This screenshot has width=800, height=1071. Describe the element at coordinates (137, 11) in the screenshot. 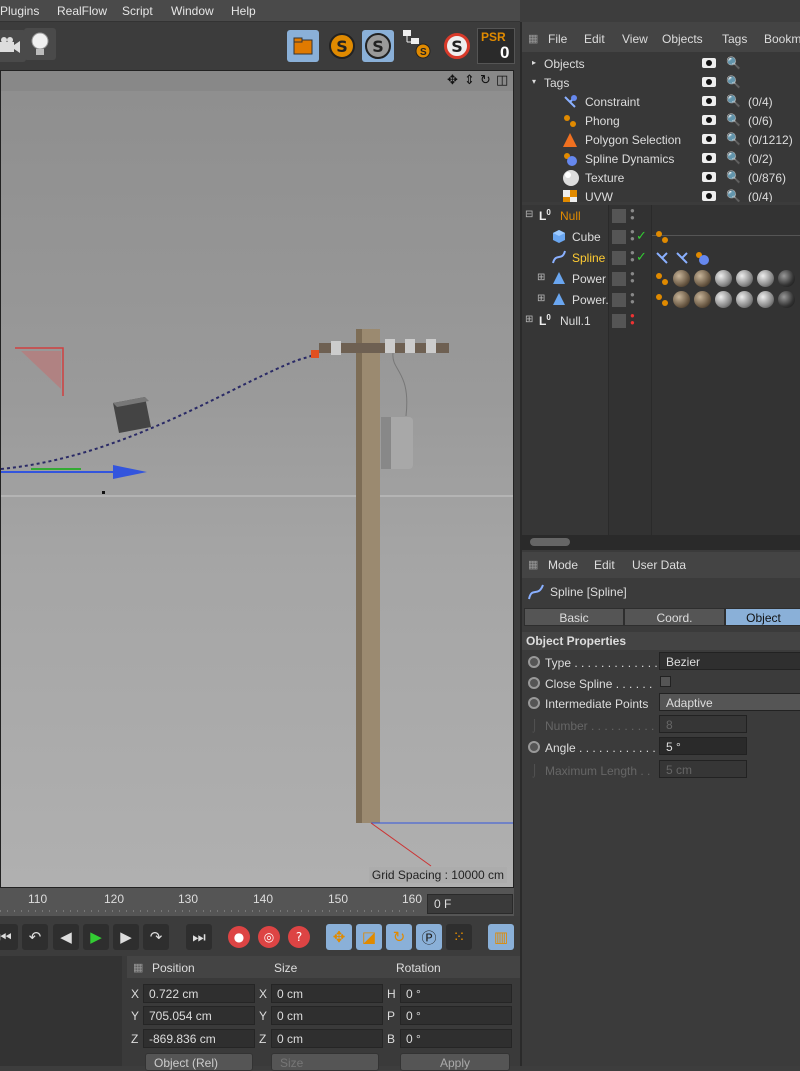

I see `menu-script: Script` at that location.